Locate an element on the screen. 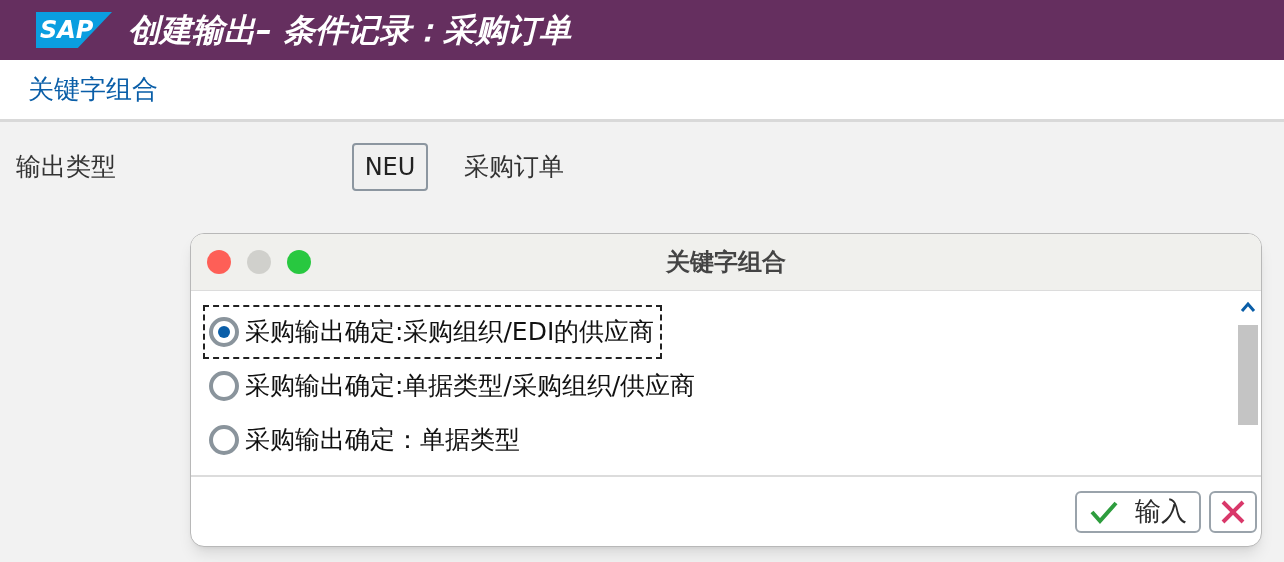 This screenshot has width=1284, height=562. radio-option: 采购输出确定:采购组织/EDI的供应商 is located at coordinates (433, 332).